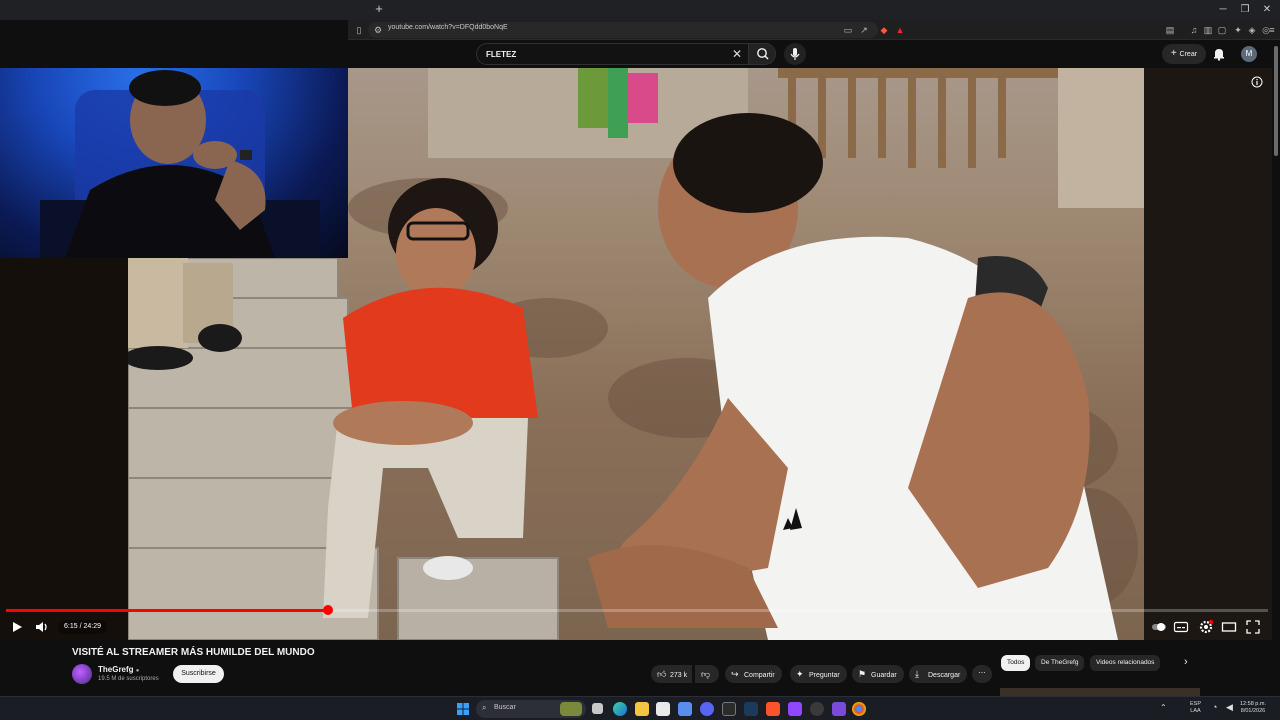 The image size is (1280, 720). What do you see at coordinates (1253, 627) in the screenshot?
I see `fullscreen-icon` at bounding box center [1253, 627].